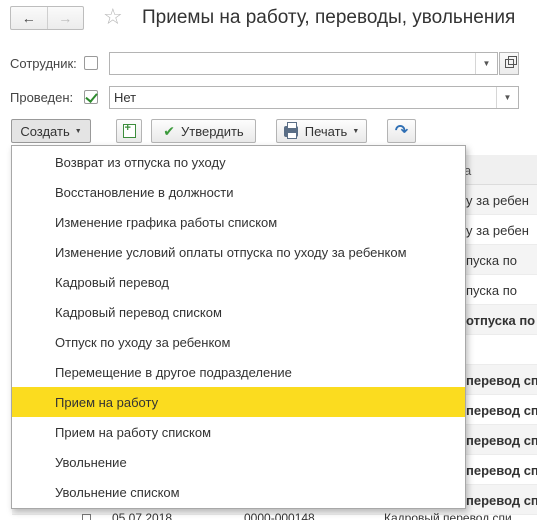  I want to click on posted-field: Нет ▼, so click(314, 97).